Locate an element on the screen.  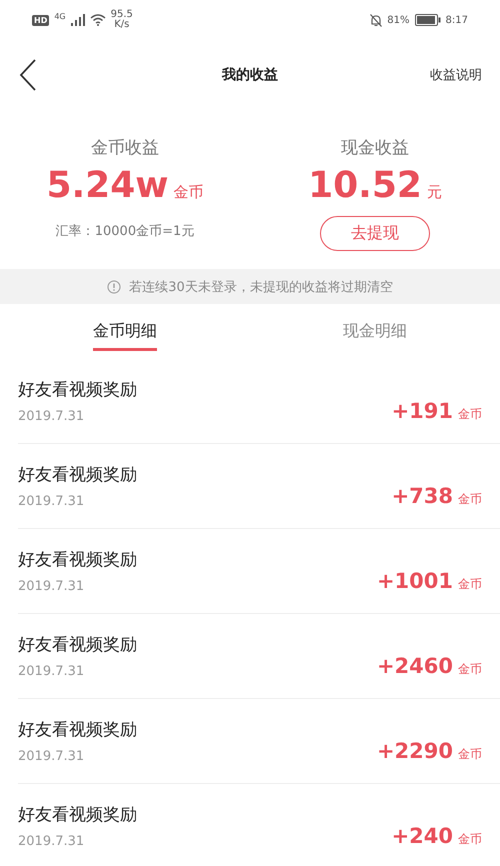
record-amount: +2290 is located at coordinates (414, 751).